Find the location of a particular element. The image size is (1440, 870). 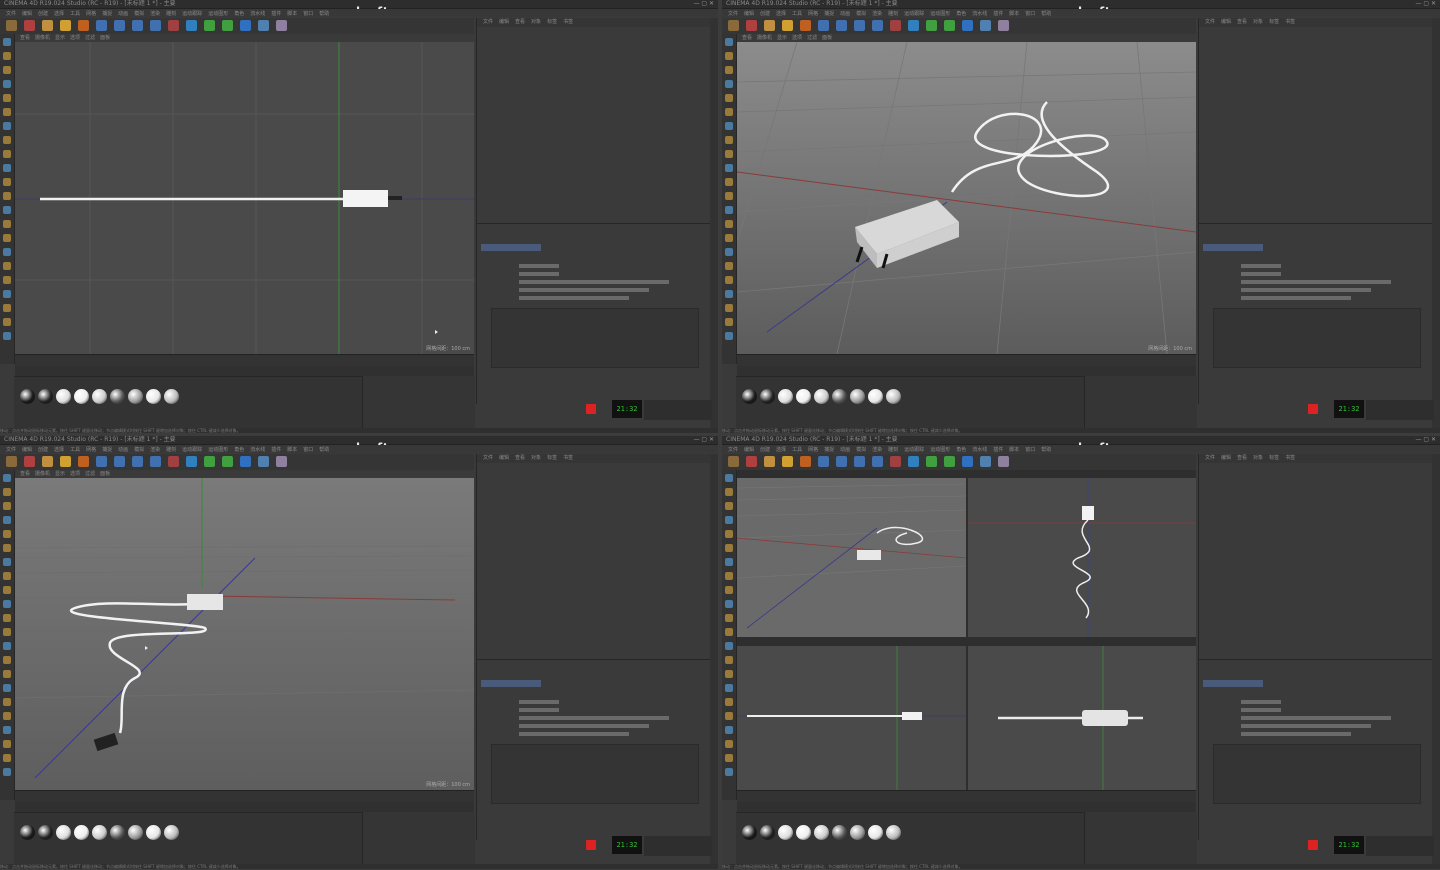

record-button is located at coordinates (1313, 409).